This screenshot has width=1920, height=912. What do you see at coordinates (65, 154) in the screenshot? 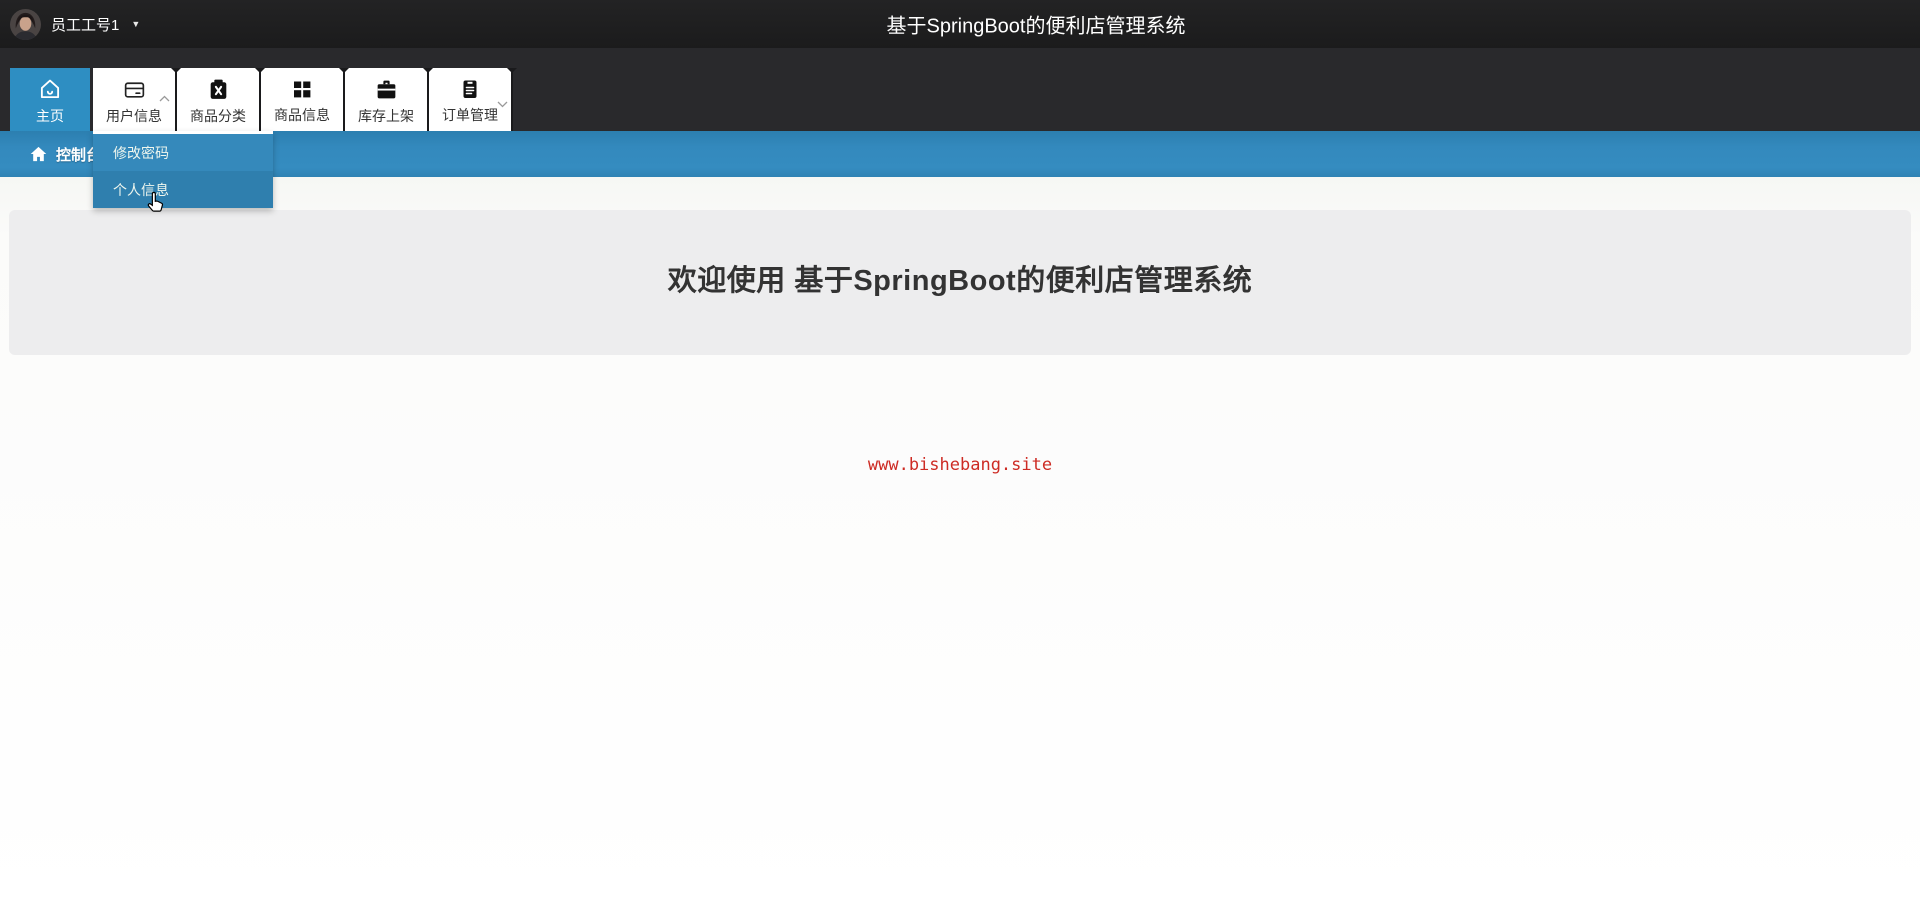
I see `breadcrumb: 控制台` at bounding box center [65, 154].